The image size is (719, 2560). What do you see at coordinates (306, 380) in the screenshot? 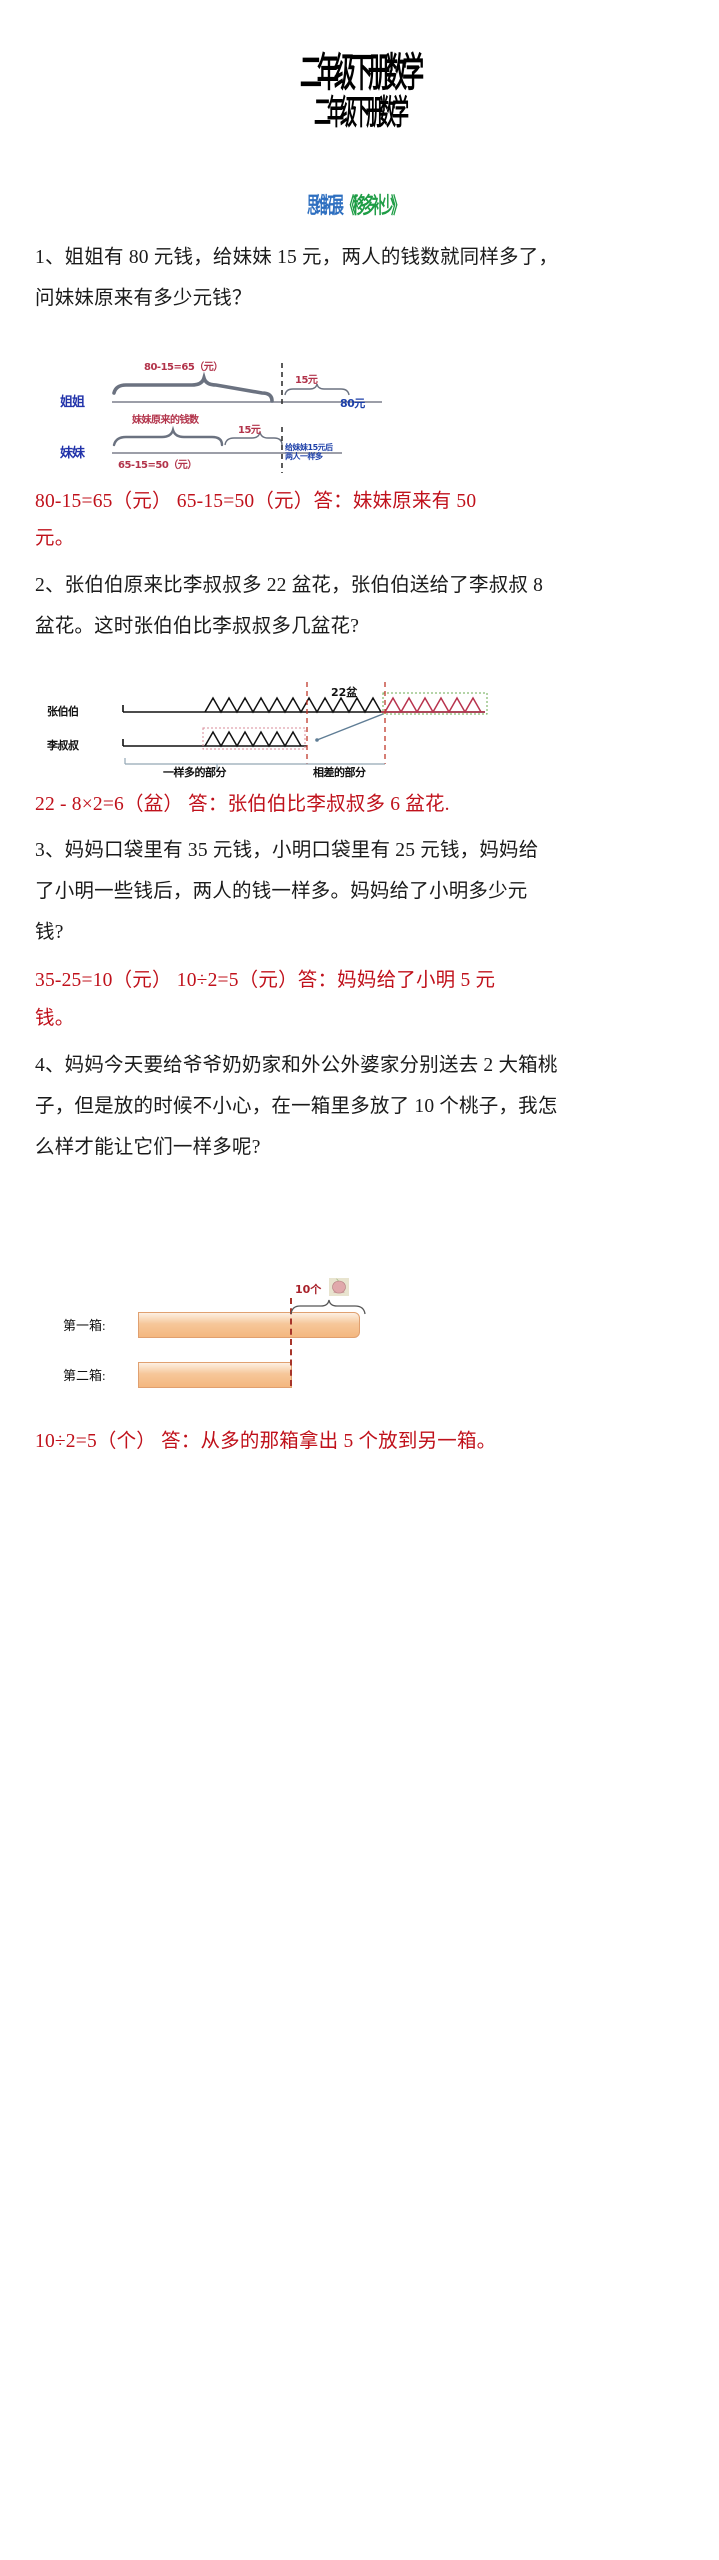
I see `diagram-1-right-bracket-text: 15元` at bounding box center [306, 380].